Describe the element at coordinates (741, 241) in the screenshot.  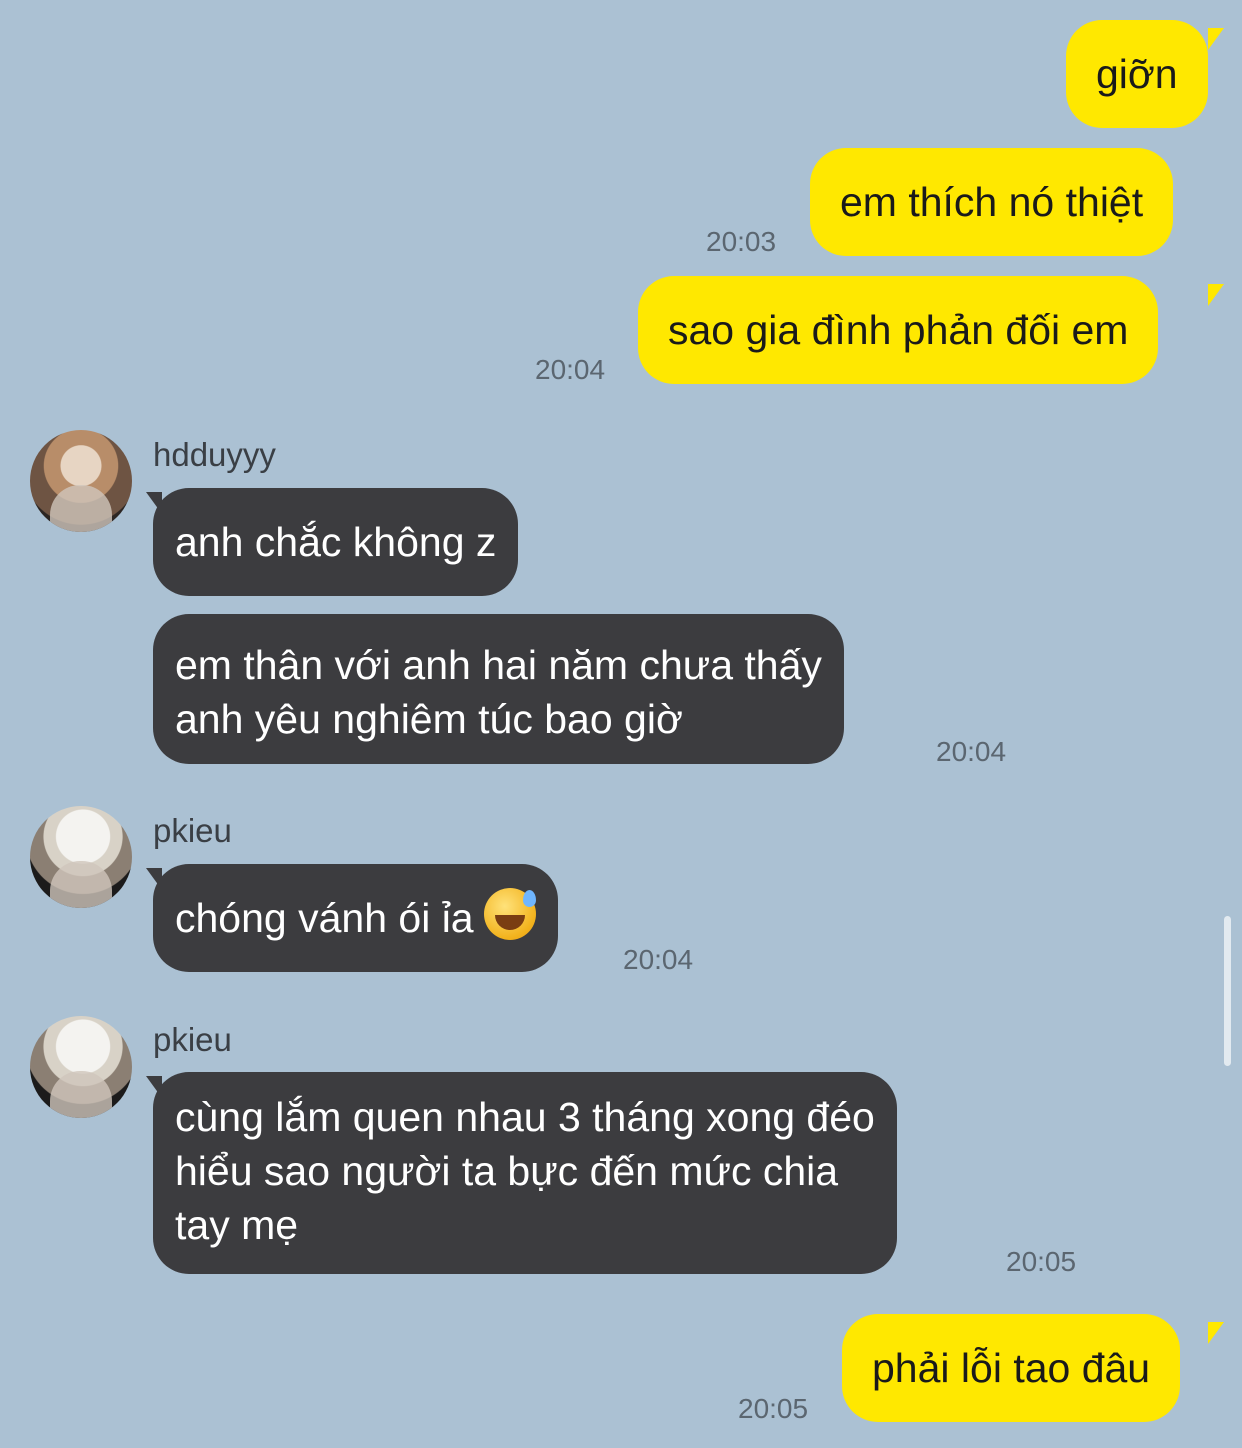
I see `message-time: 20:03` at that location.